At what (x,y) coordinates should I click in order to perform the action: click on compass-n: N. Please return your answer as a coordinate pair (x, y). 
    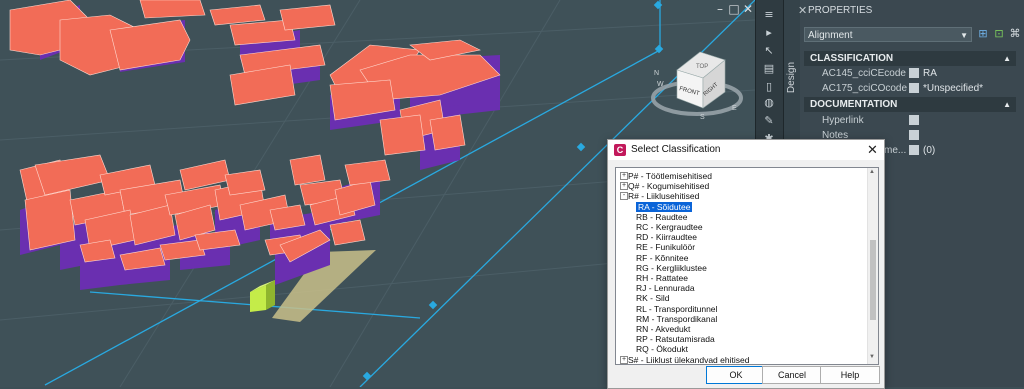
    Looking at the image, I should click on (656, 73).